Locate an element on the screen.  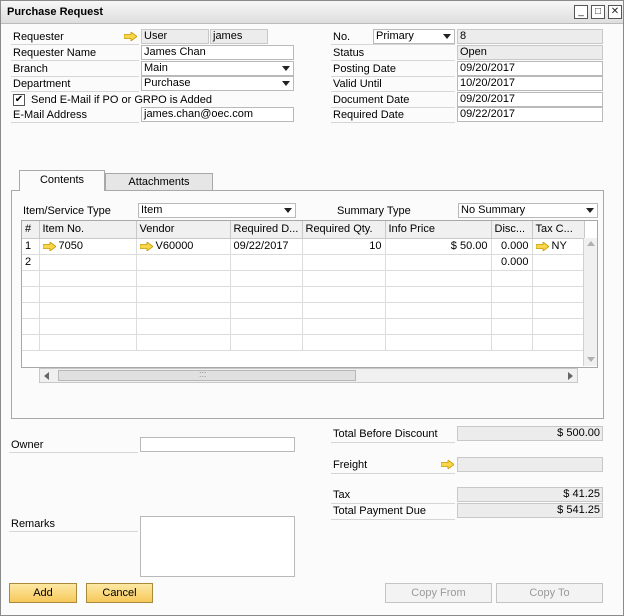
valid-until-field: 10/20/2017 is located at coordinates (530, 83).